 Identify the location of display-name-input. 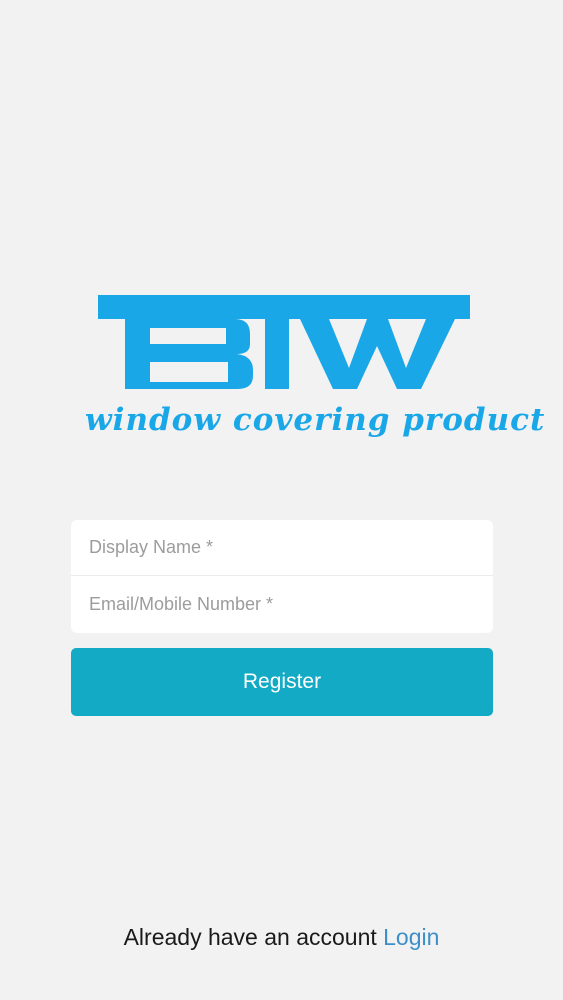
(282, 547).